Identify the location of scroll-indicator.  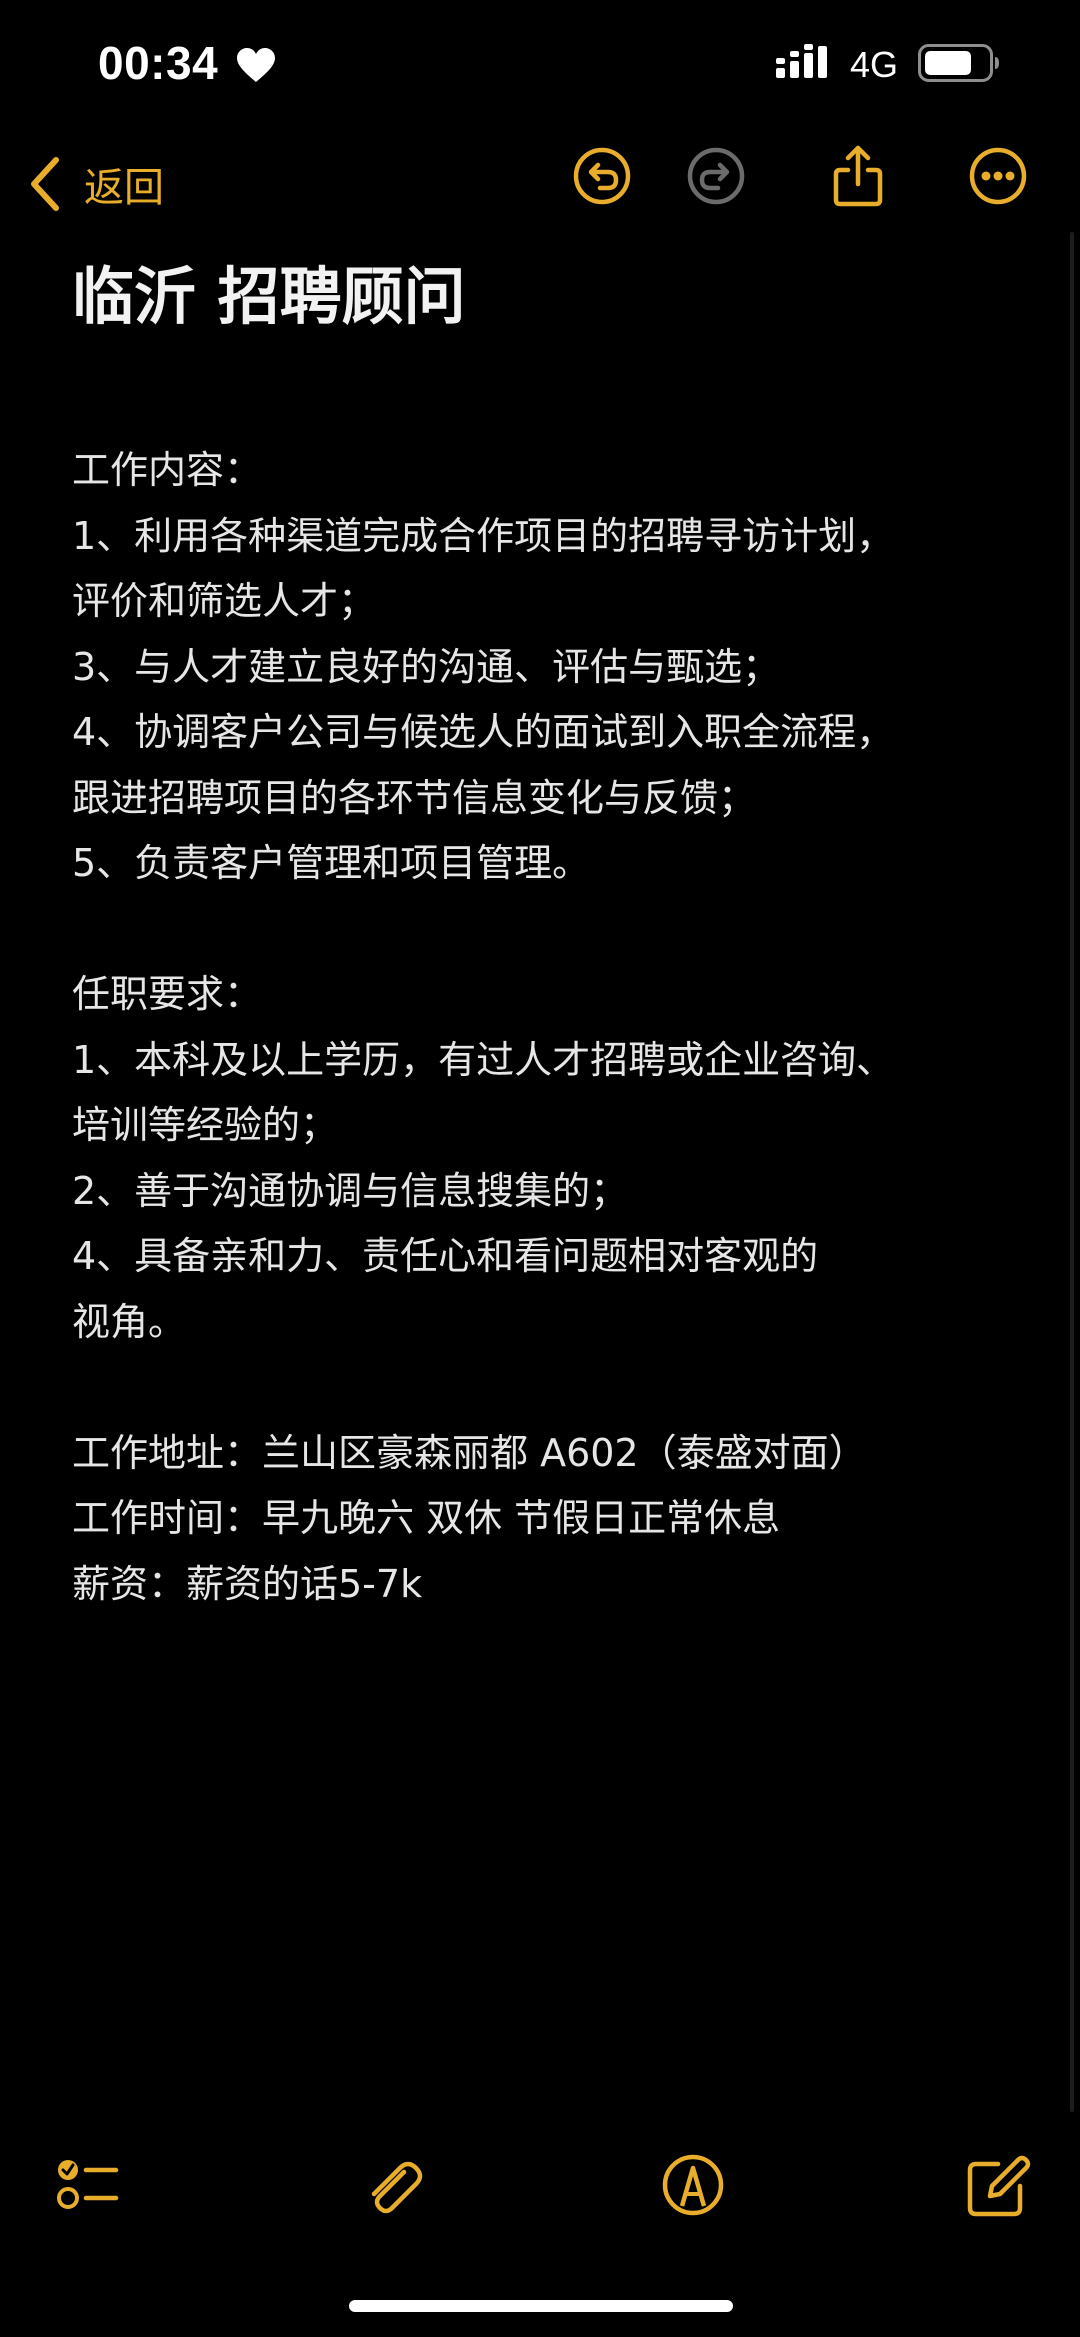
(1072, 1172).